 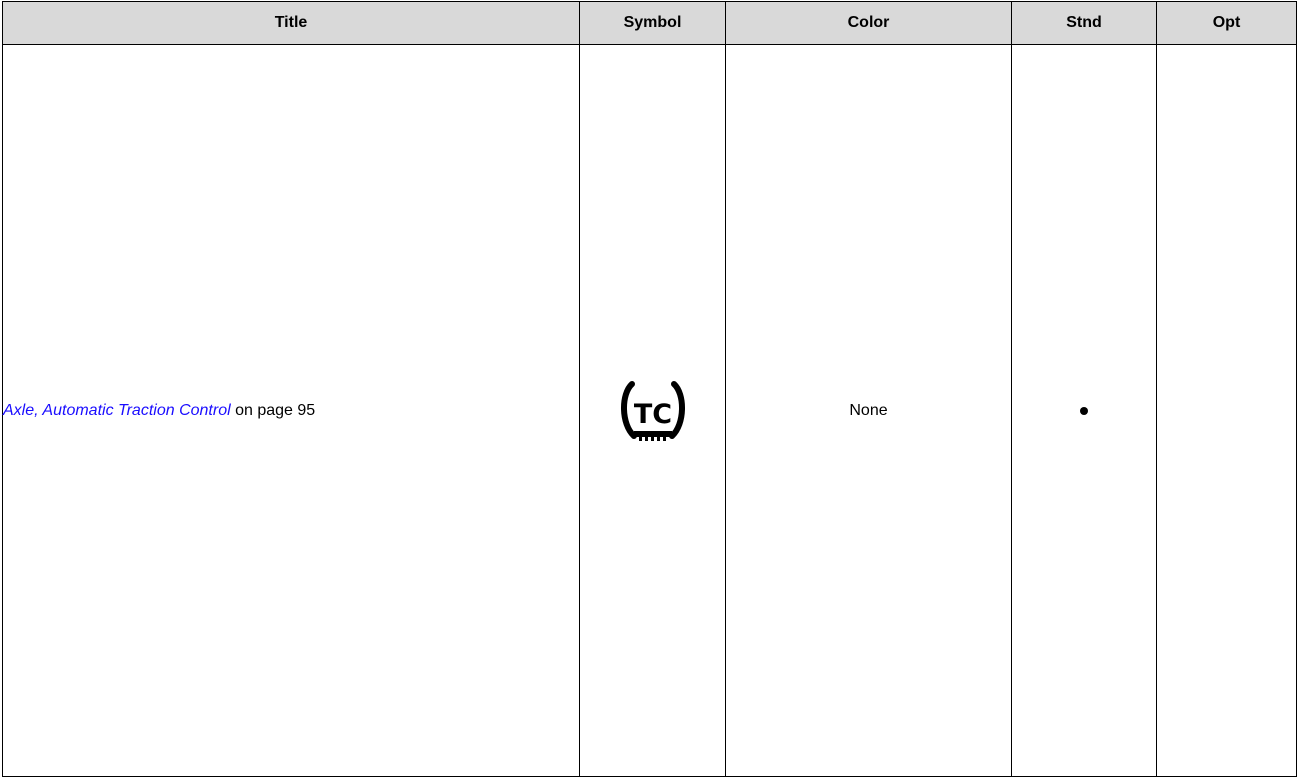 What do you see at coordinates (1226, 23) in the screenshot?
I see `header-opt: Opt` at bounding box center [1226, 23].